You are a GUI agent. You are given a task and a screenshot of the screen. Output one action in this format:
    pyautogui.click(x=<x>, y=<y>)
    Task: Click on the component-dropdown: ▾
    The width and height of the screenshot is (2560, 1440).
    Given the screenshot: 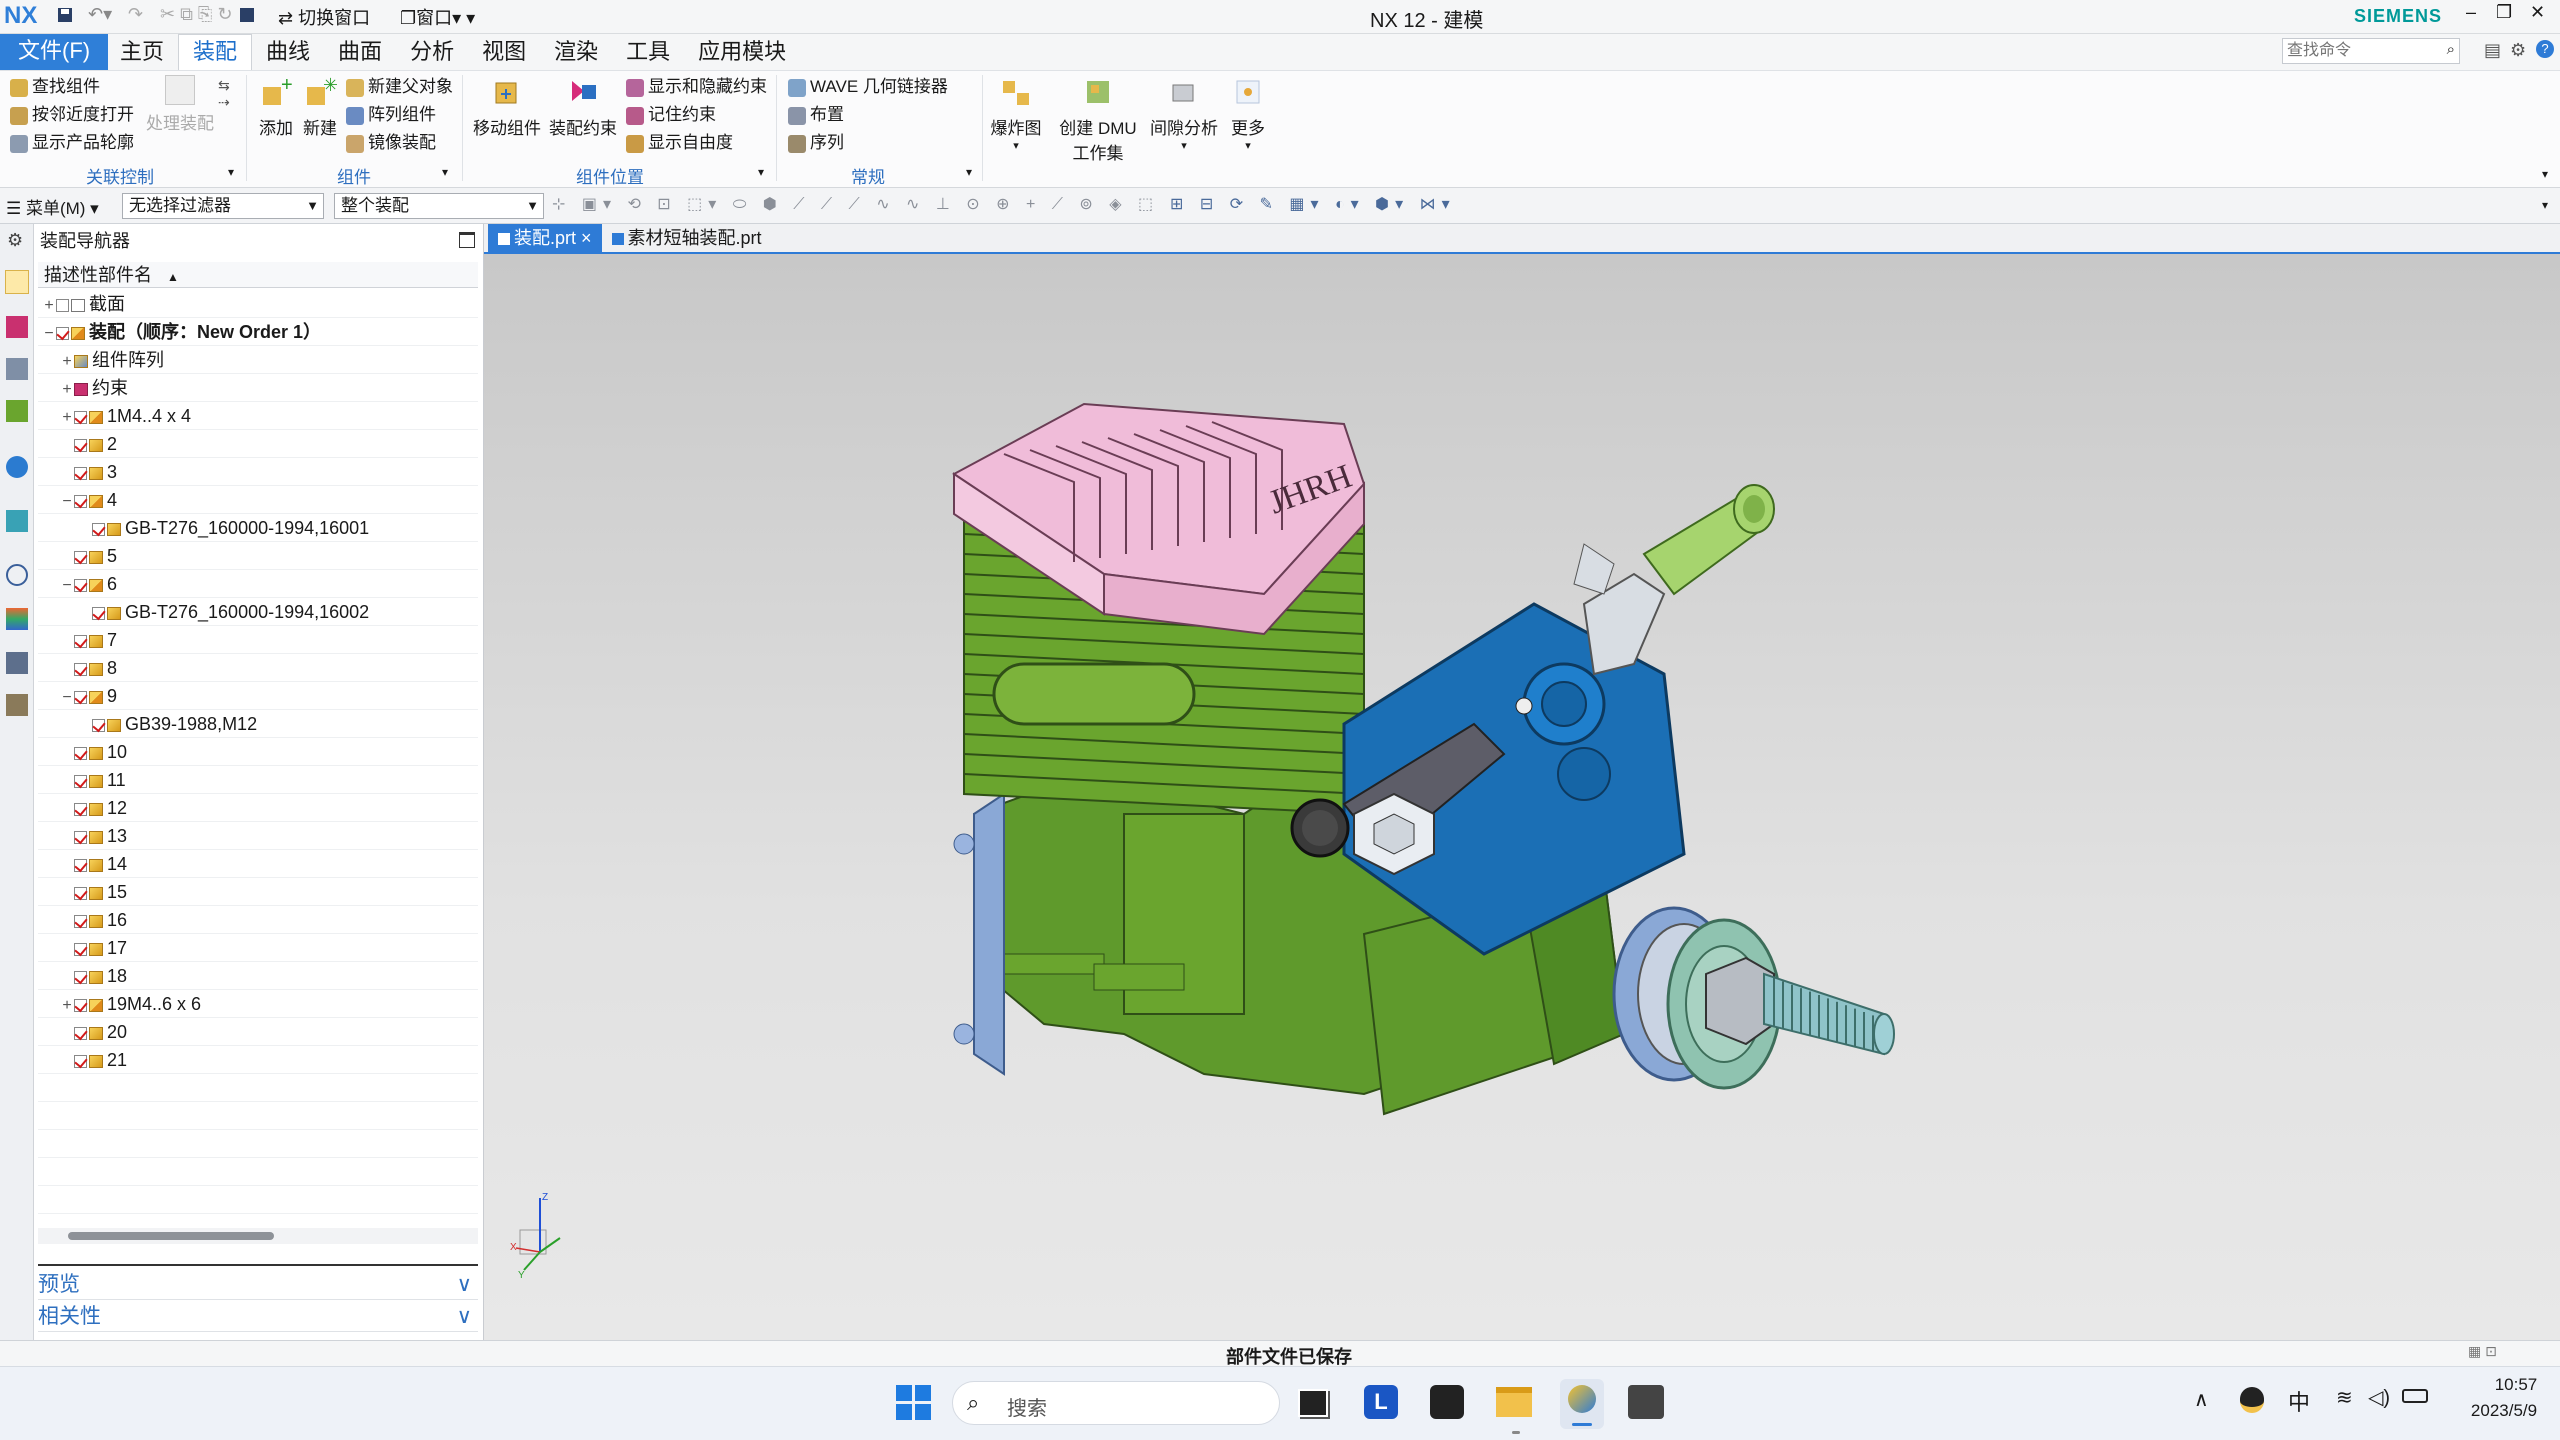 What is the action you would take?
    pyautogui.click(x=445, y=172)
    